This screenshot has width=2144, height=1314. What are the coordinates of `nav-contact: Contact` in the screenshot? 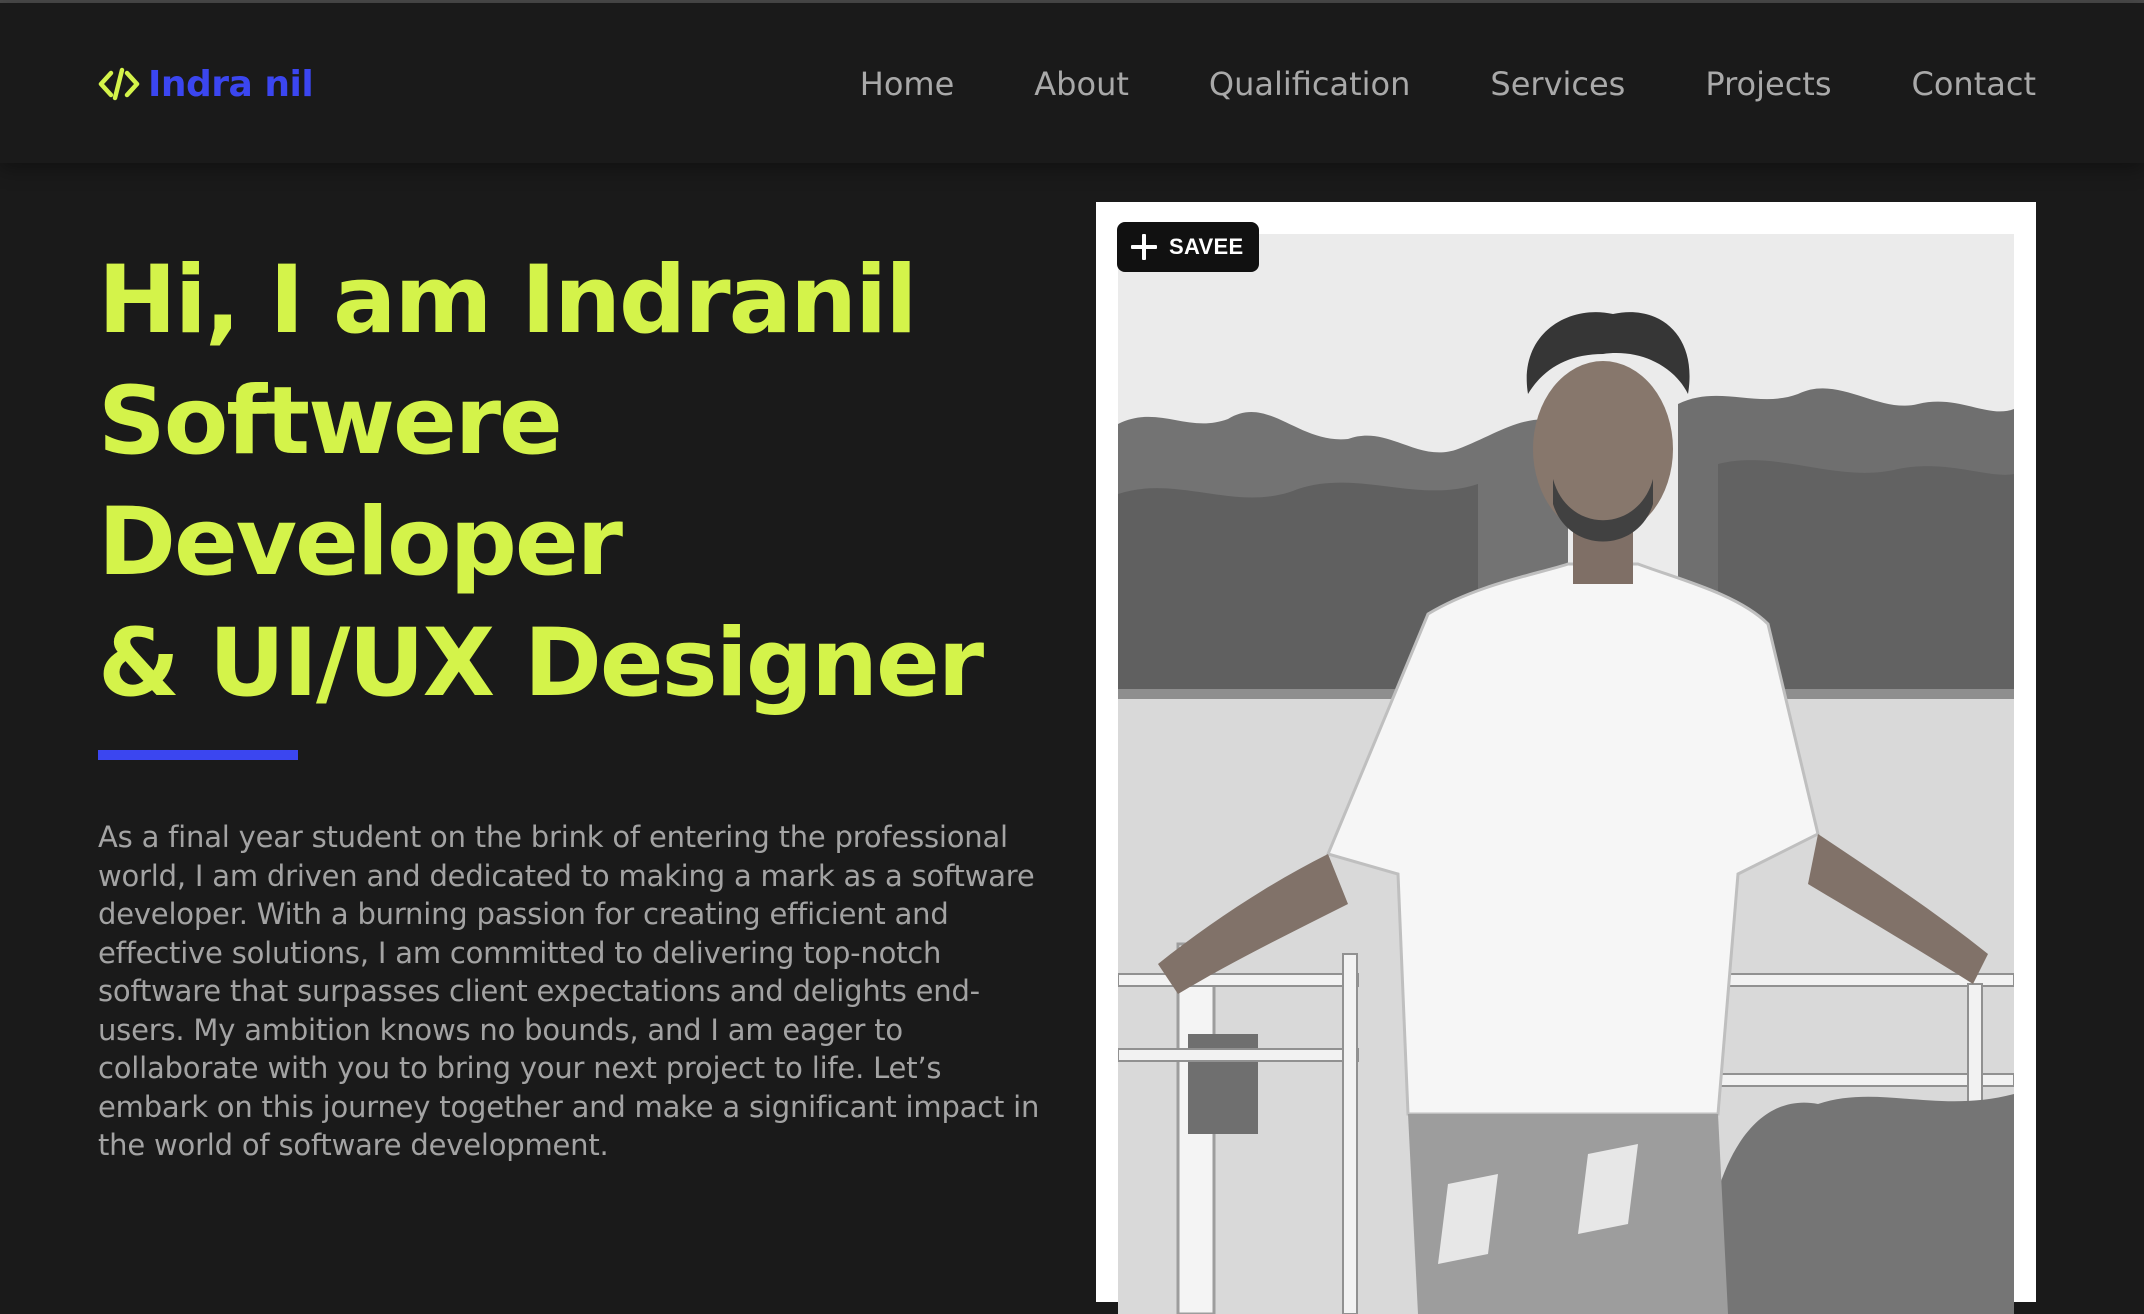 It's located at (1974, 84).